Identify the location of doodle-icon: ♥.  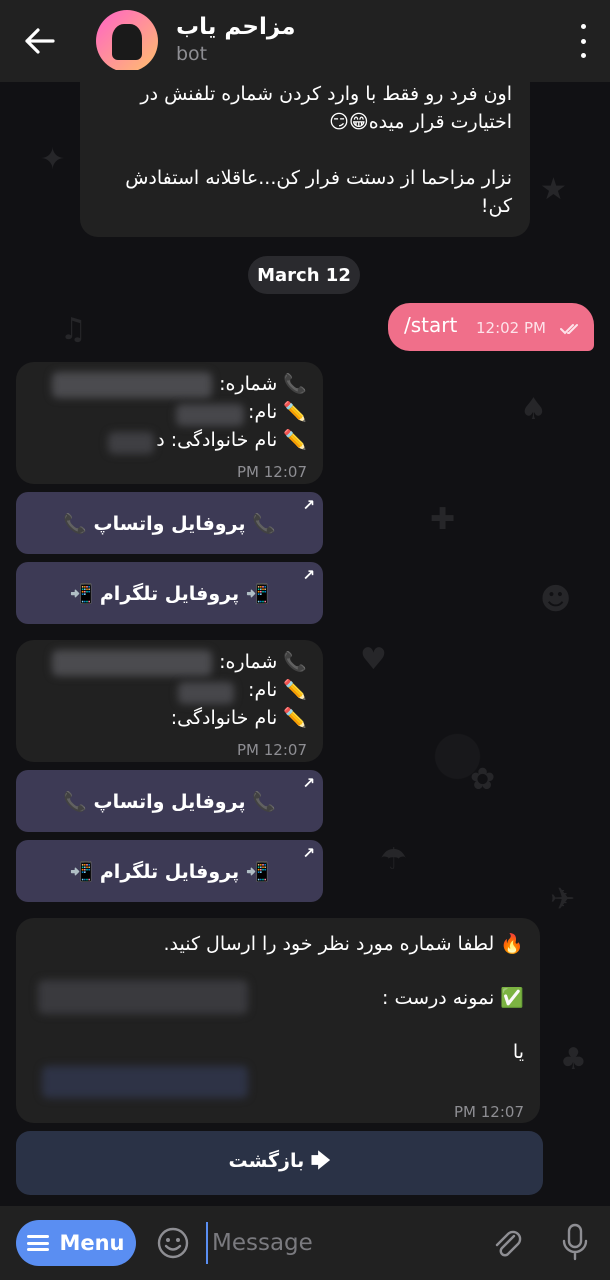
(373, 659).